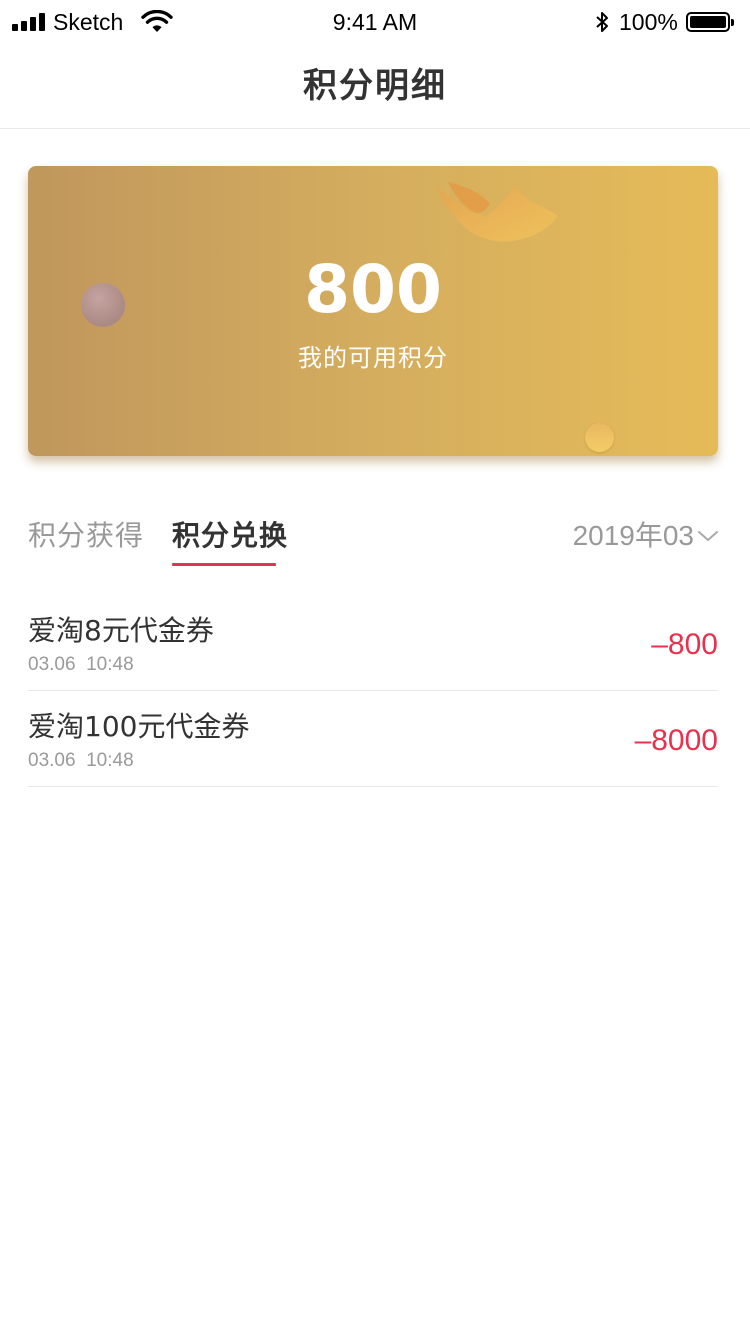 The height and width of the screenshot is (1334, 750). What do you see at coordinates (633, 535) in the screenshot?
I see `month-filter-value: 2019年03` at bounding box center [633, 535].